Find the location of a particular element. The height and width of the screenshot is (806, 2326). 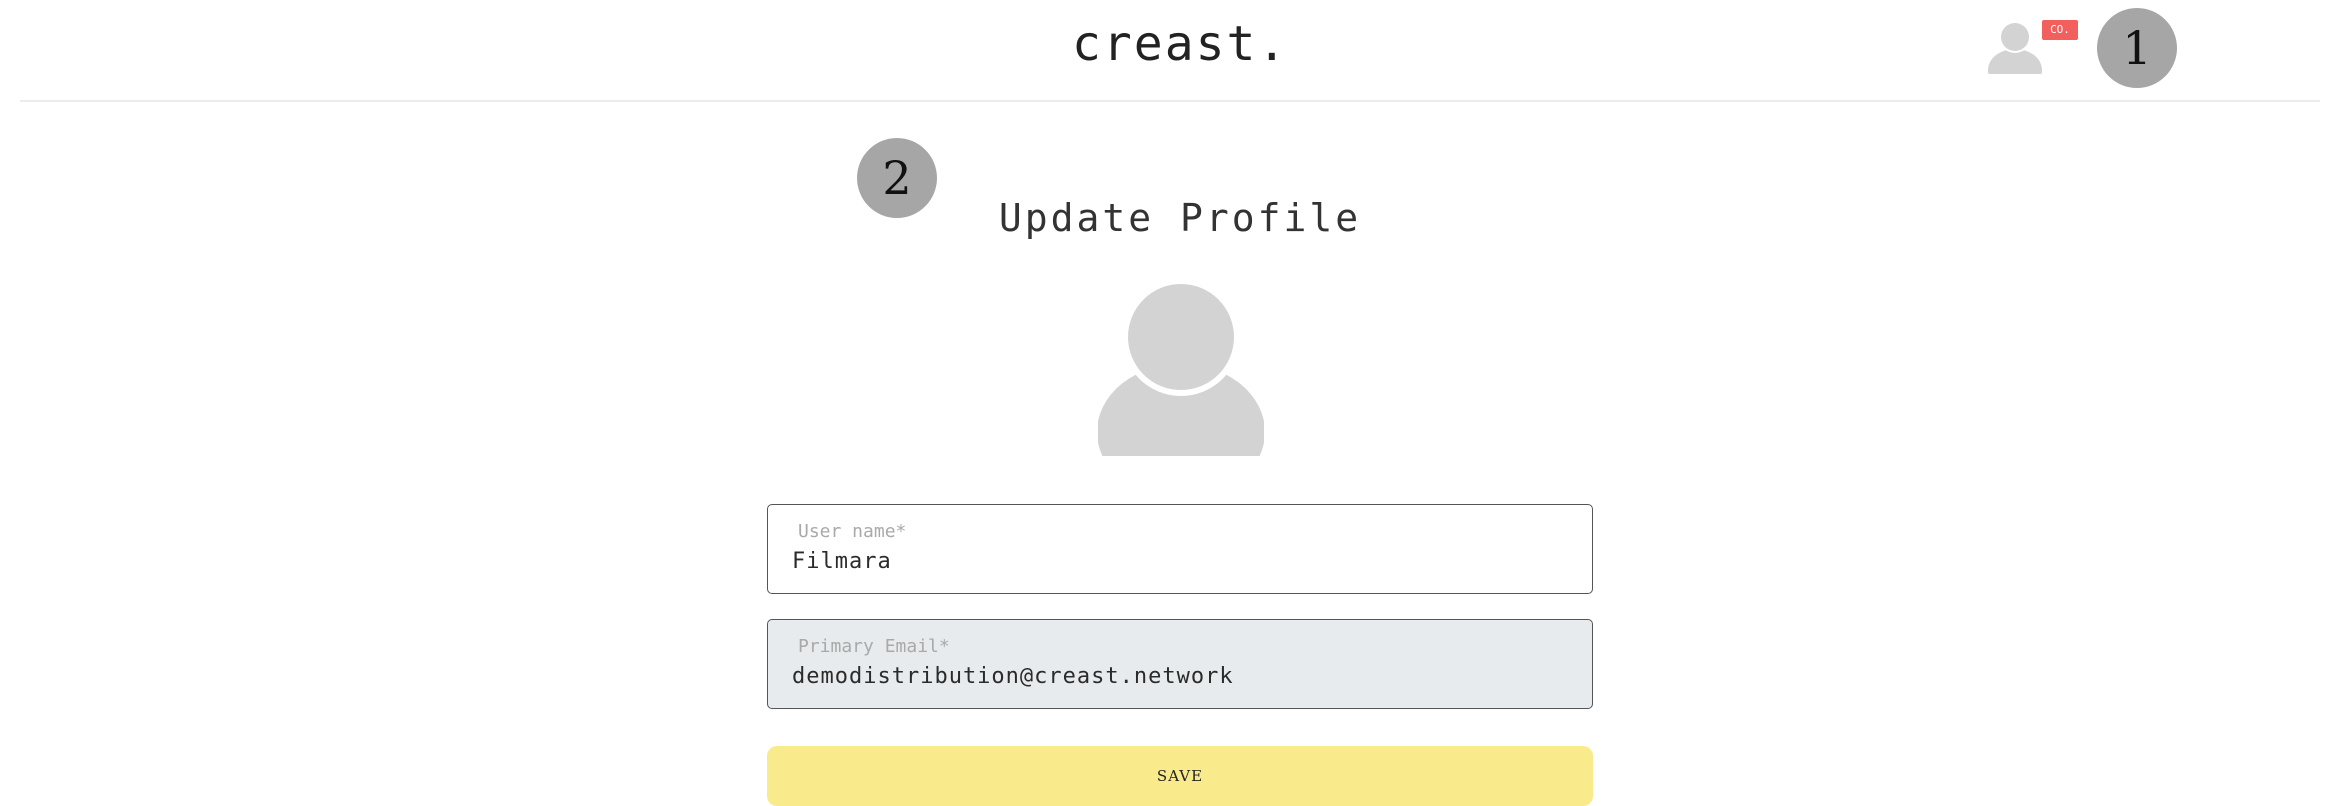

step-marker-1: 1 is located at coordinates (2137, 48).